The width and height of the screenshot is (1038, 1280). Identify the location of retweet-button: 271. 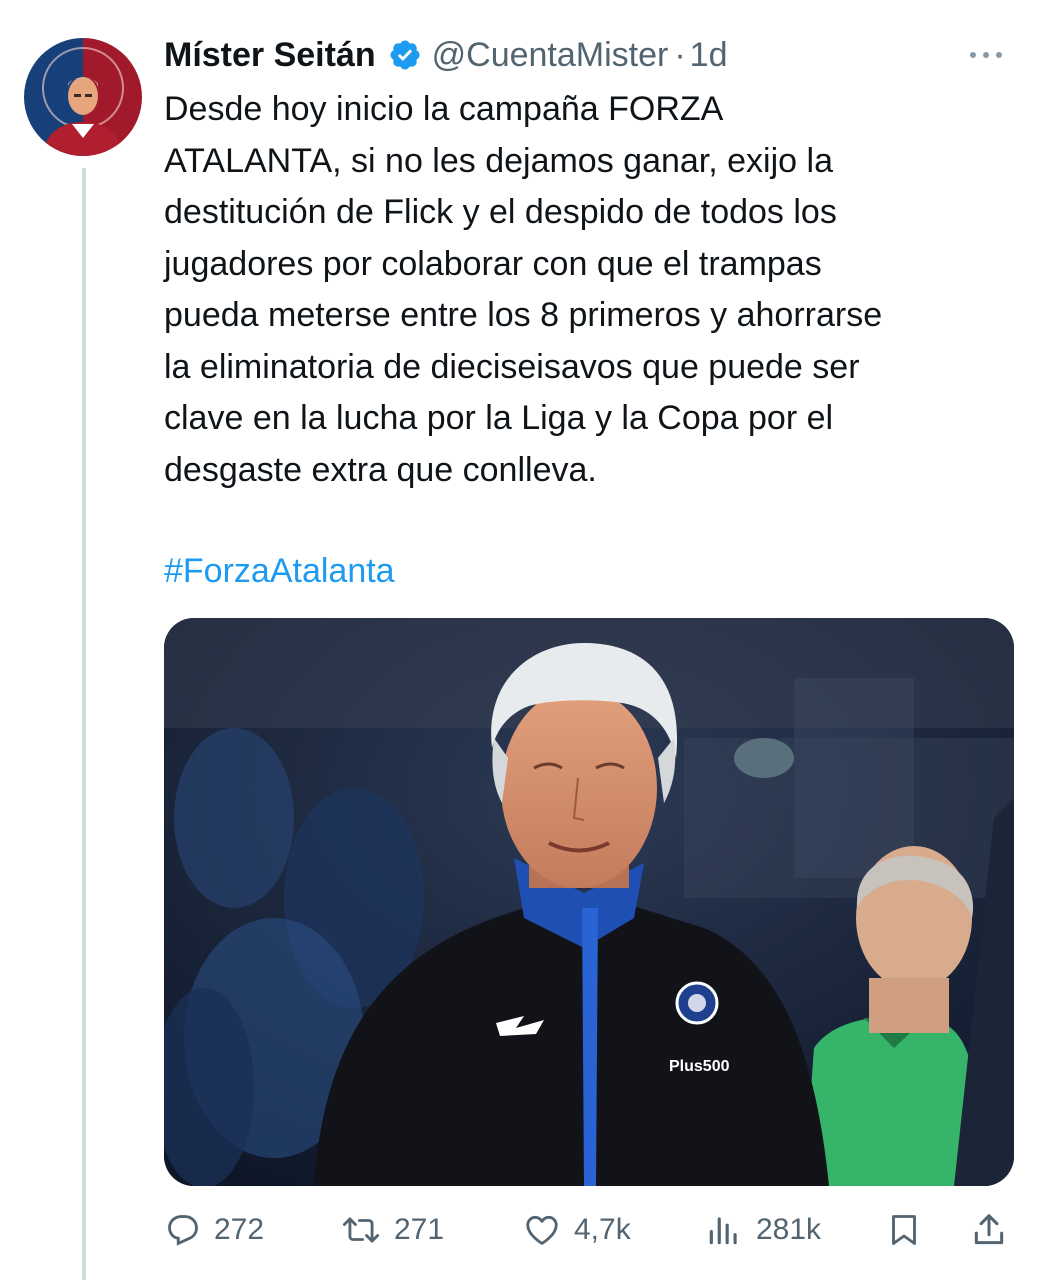
(392, 1230).